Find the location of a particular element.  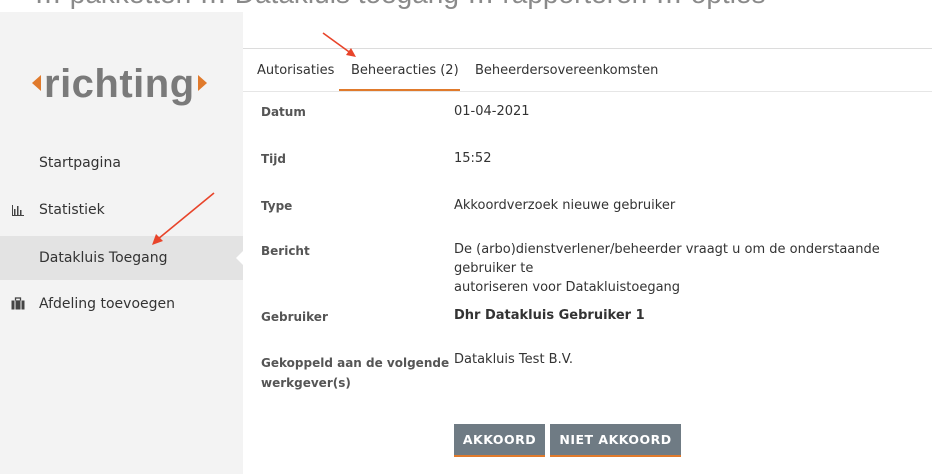

richting-logo: richting is located at coordinates (119, 84).